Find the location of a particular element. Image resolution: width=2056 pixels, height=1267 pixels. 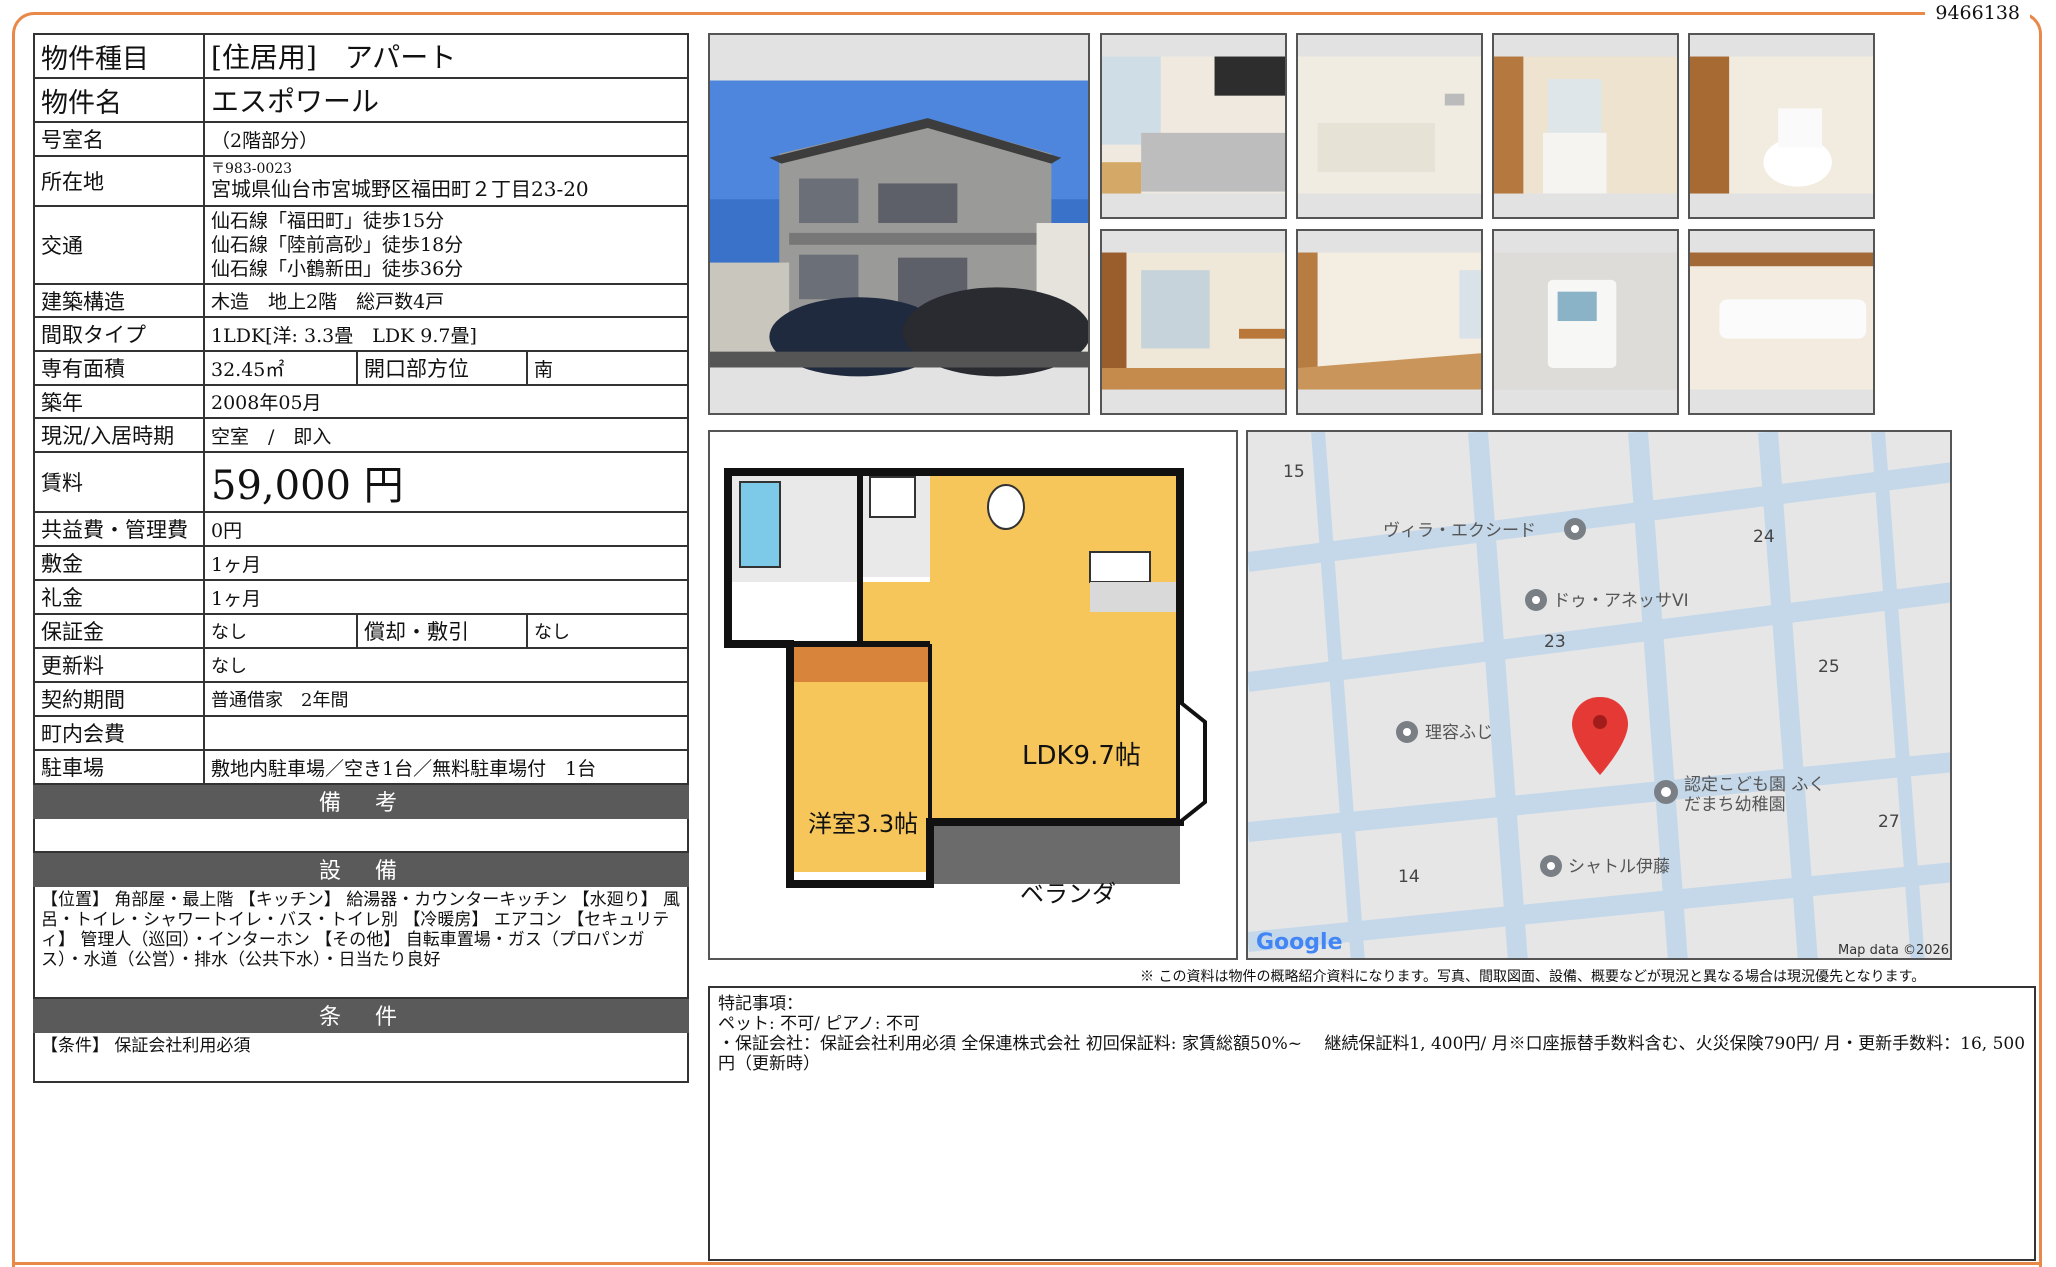

value: [住居用] アパート is located at coordinates (446, 56).